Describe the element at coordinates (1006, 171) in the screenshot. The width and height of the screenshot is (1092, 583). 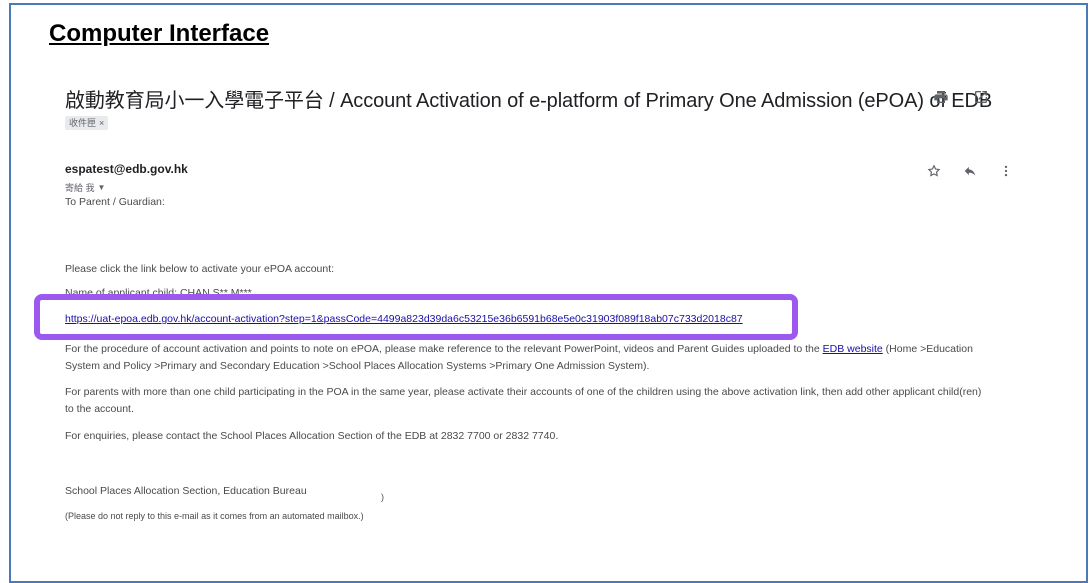
I see `more-vert-icon` at that location.